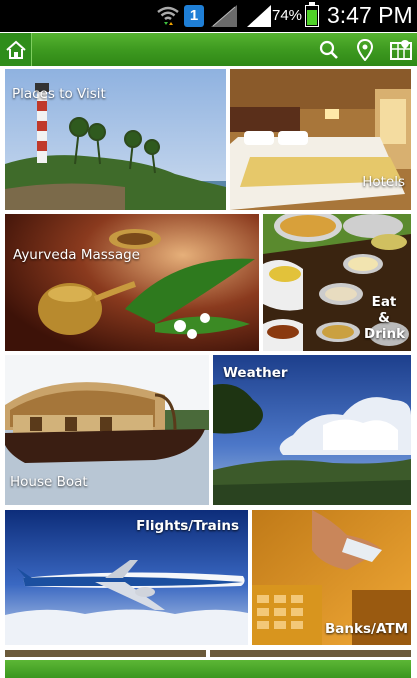 This screenshot has width=417, height=678. I want to click on location-pin-icon, so click(365, 49).